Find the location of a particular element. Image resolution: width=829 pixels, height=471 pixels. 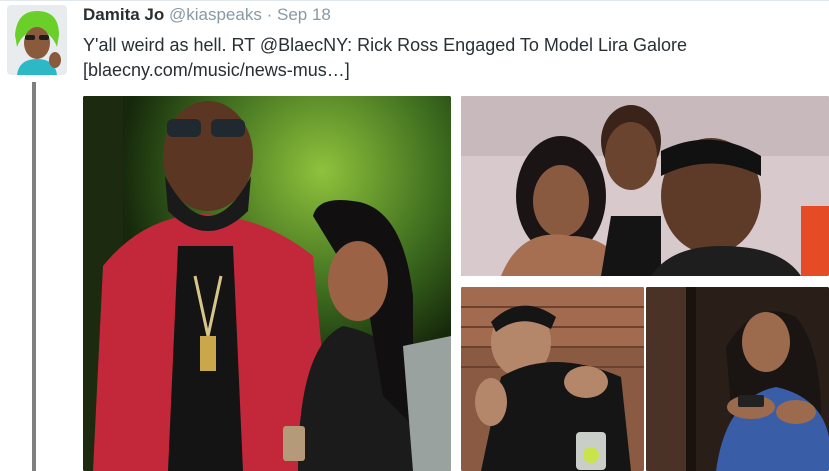

tweet-timestamp: Sep 18 is located at coordinates (304, 14).